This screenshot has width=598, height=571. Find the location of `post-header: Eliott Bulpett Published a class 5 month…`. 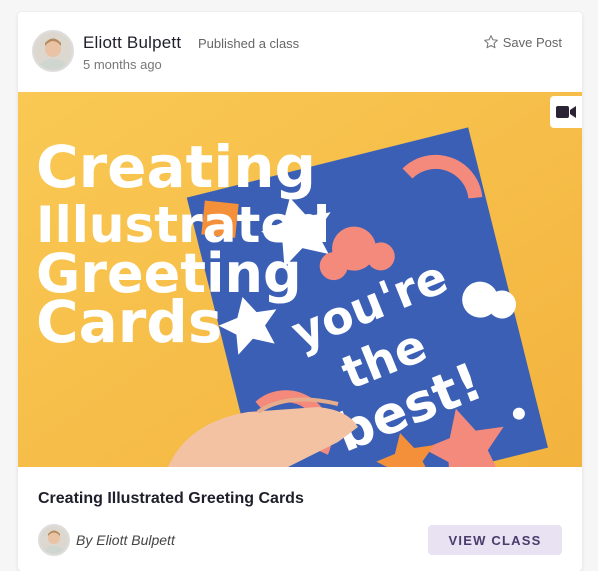

post-header: Eliott Bulpett Published a class 5 month… is located at coordinates (300, 52).